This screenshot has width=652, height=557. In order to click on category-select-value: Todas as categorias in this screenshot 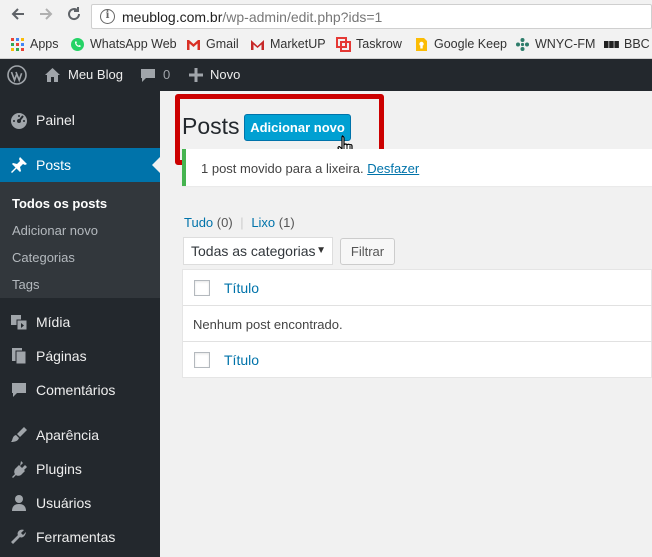, I will do `click(253, 251)`.